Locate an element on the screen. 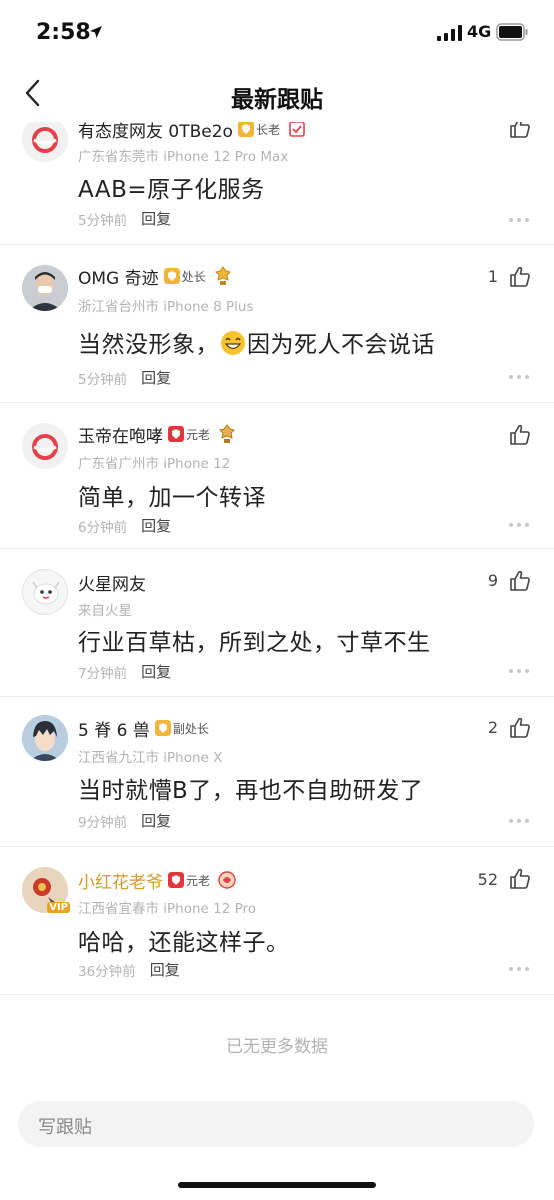 Image resolution: width=554 pixels, height=1200 pixels. comment-meta: 9分钟前 回复 is located at coordinates (124, 820).